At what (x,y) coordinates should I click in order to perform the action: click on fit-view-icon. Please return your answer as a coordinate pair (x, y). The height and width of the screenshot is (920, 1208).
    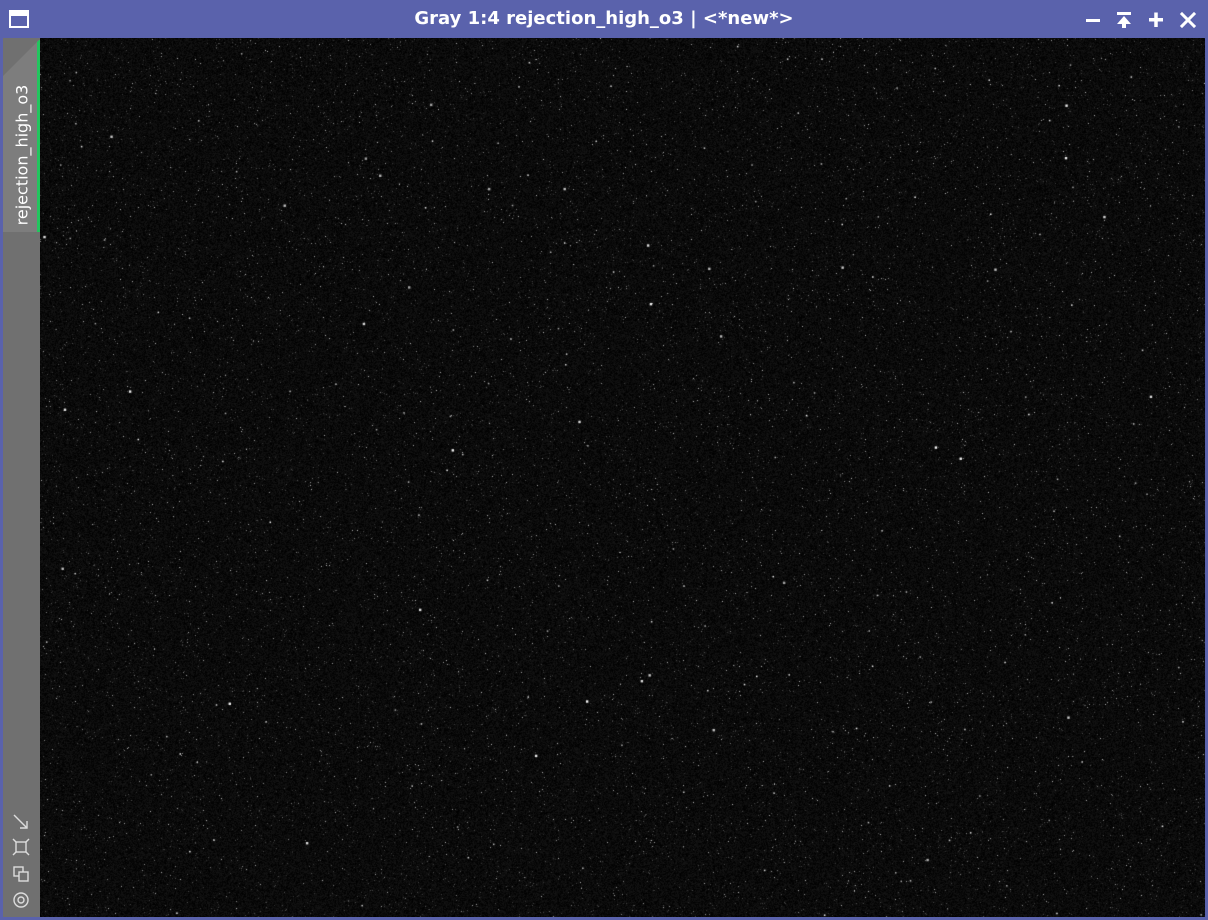
    Looking at the image, I should click on (21, 847).